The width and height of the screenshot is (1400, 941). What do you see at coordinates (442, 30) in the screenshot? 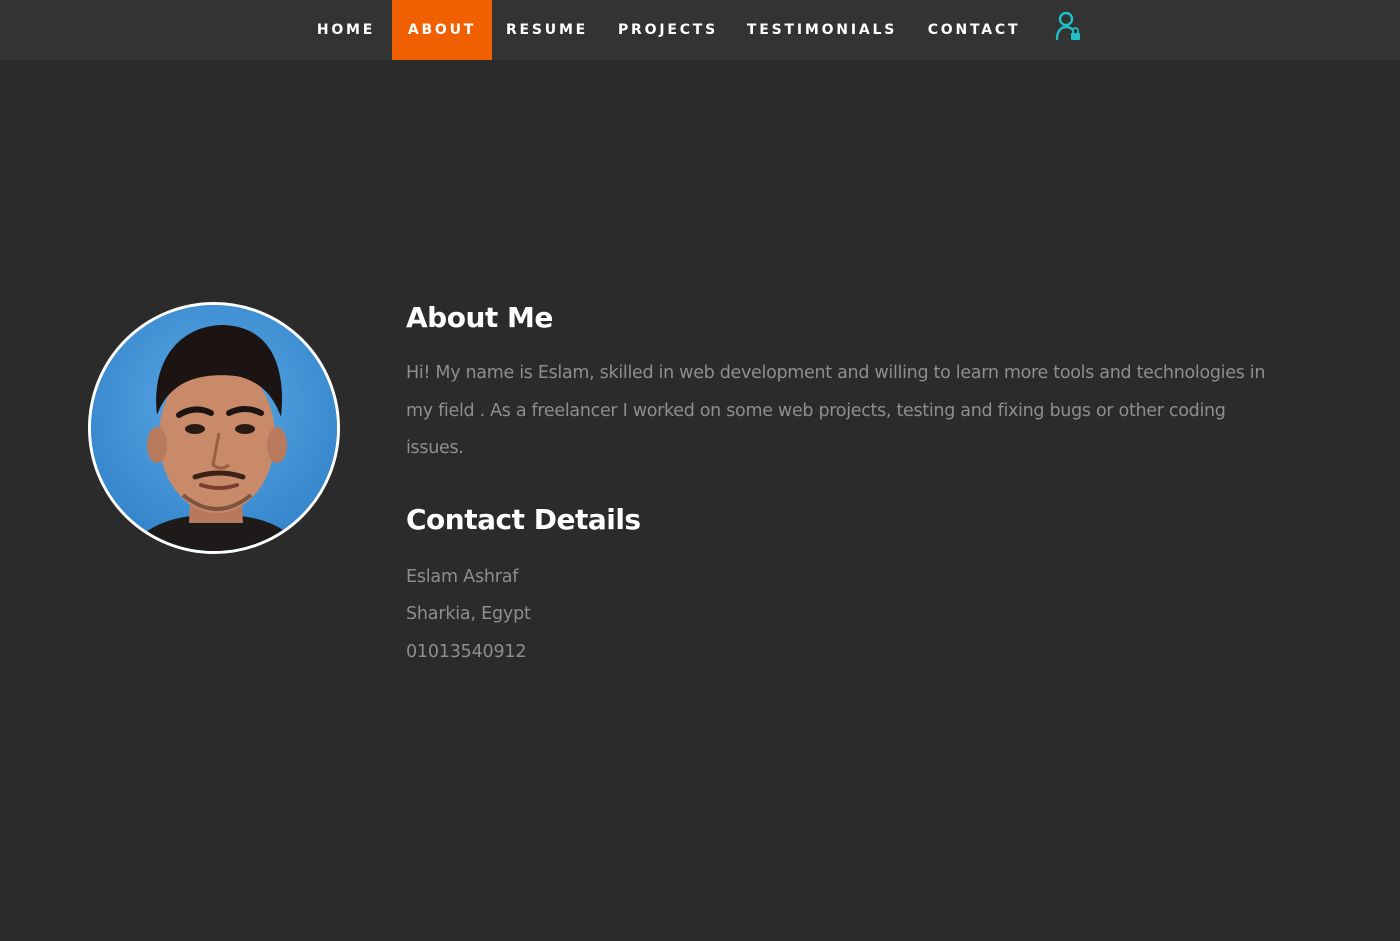
I see `nav-about: ABOUT` at bounding box center [442, 30].